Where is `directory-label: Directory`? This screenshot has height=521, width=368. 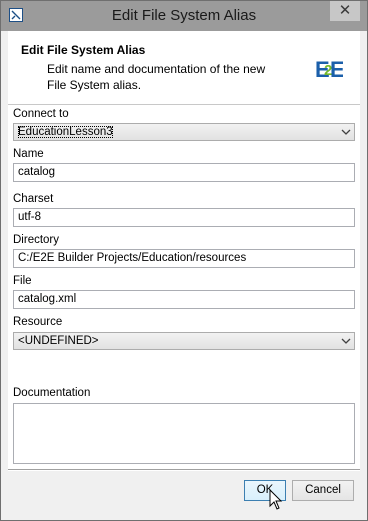
directory-label: Directory is located at coordinates (36, 240).